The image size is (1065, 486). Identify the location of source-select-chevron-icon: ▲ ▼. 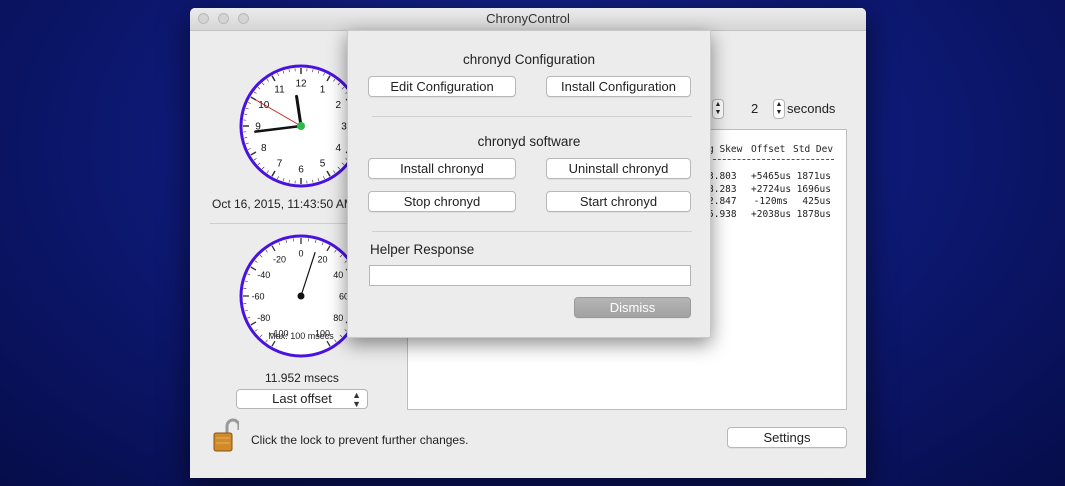
(718, 109).